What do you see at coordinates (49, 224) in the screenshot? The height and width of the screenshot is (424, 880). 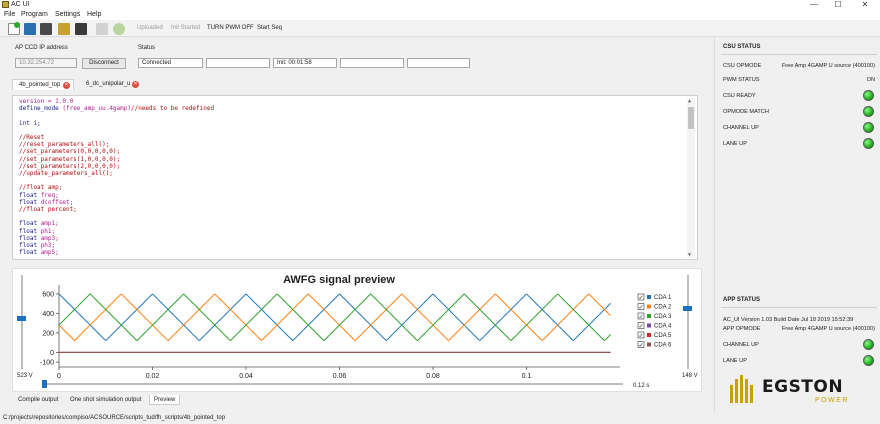 I see `code-token: amp1;` at bounding box center [49, 224].